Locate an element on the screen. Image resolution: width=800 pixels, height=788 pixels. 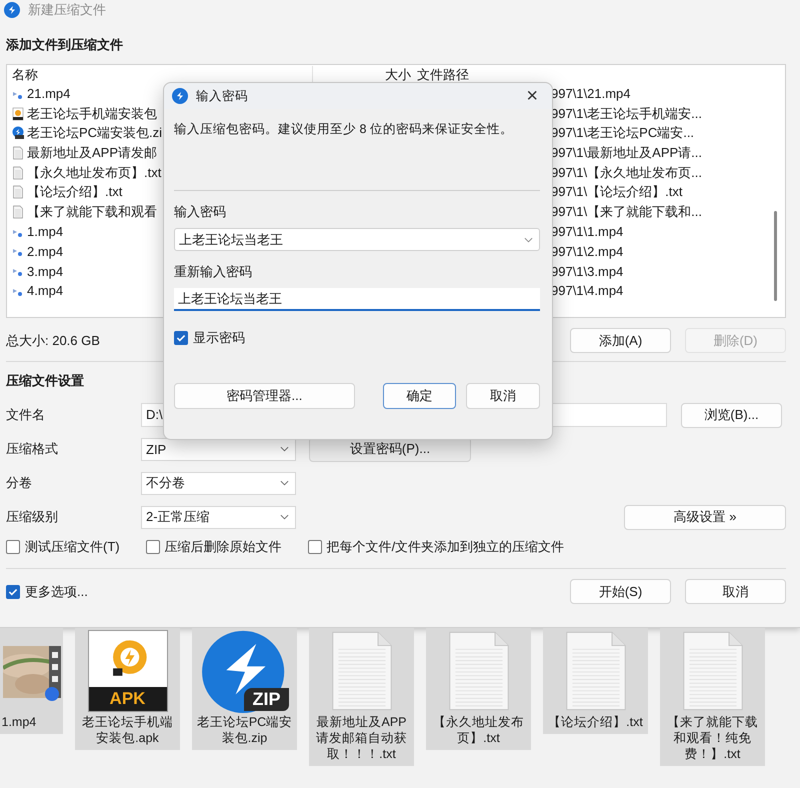
checkmark-icon is located at coordinates (181, 338).